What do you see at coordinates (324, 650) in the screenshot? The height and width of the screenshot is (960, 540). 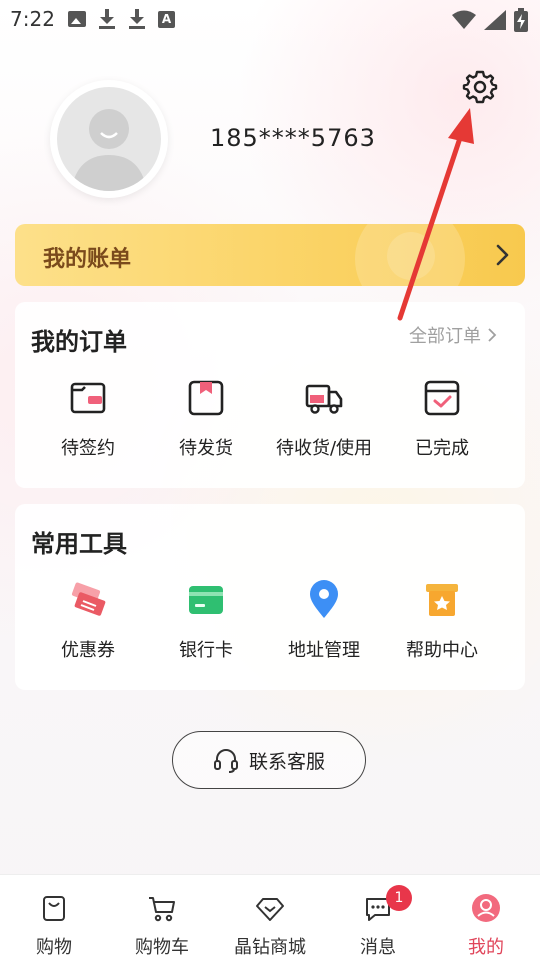 I see `tool-item-label: 地址管理` at bounding box center [324, 650].